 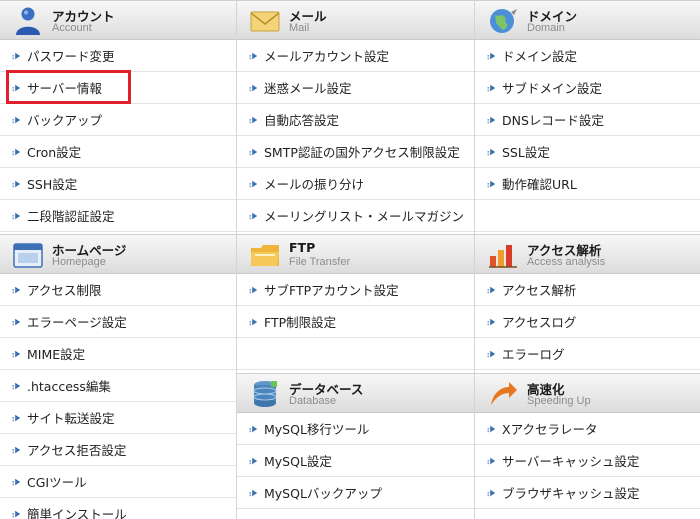 What do you see at coordinates (566, 262) in the screenshot?
I see `section-subtitle: Access analysis` at bounding box center [566, 262].